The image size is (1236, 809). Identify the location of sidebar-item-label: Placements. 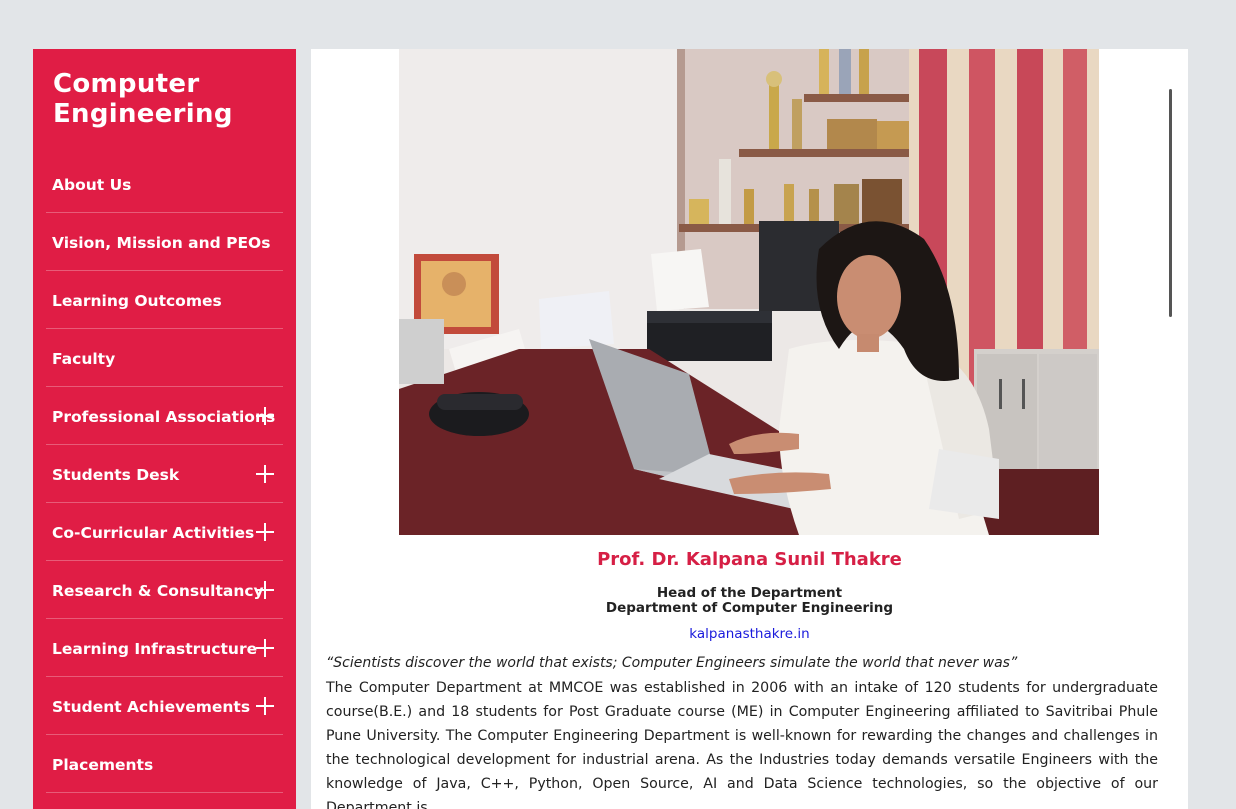
(103, 765).